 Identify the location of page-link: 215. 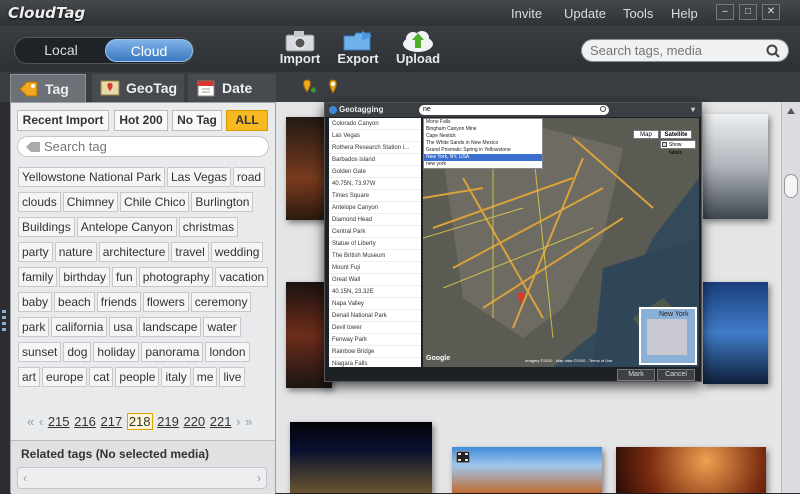
(59, 421).